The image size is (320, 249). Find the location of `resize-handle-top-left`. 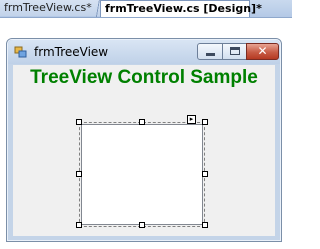

resize-handle-top-left is located at coordinates (79, 122).